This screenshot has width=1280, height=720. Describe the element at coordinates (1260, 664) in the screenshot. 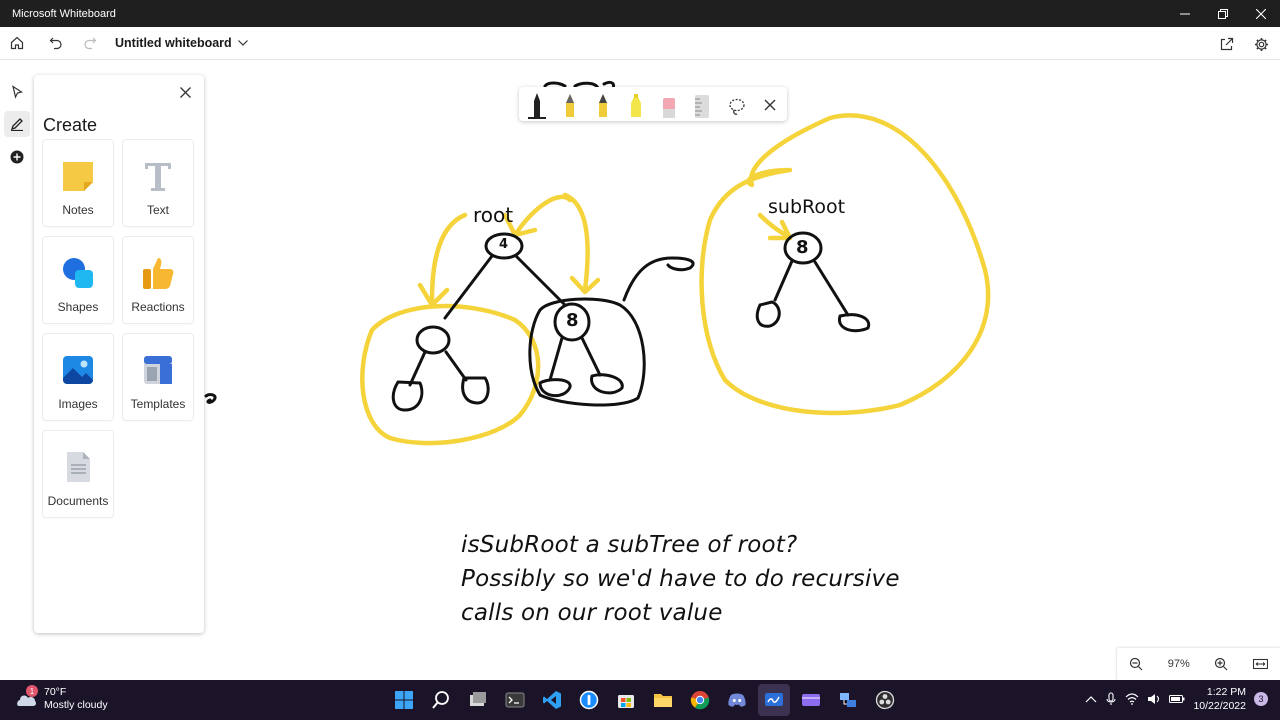

I see `fit-to-screen-icon` at that location.